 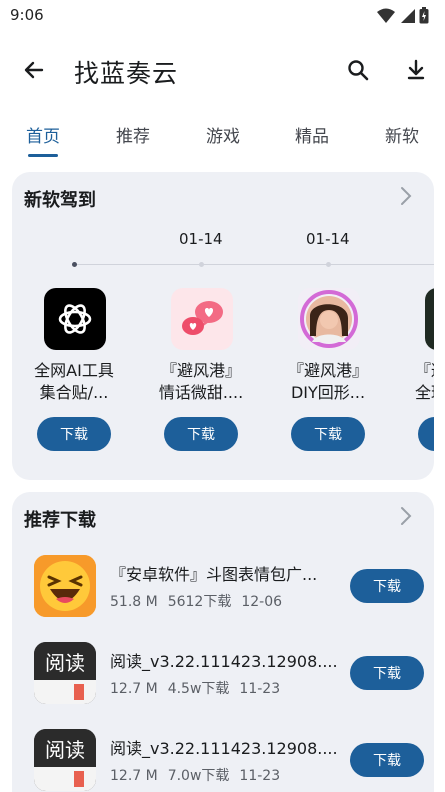 I want to click on download-manager-button, so click(x=416, y=70).